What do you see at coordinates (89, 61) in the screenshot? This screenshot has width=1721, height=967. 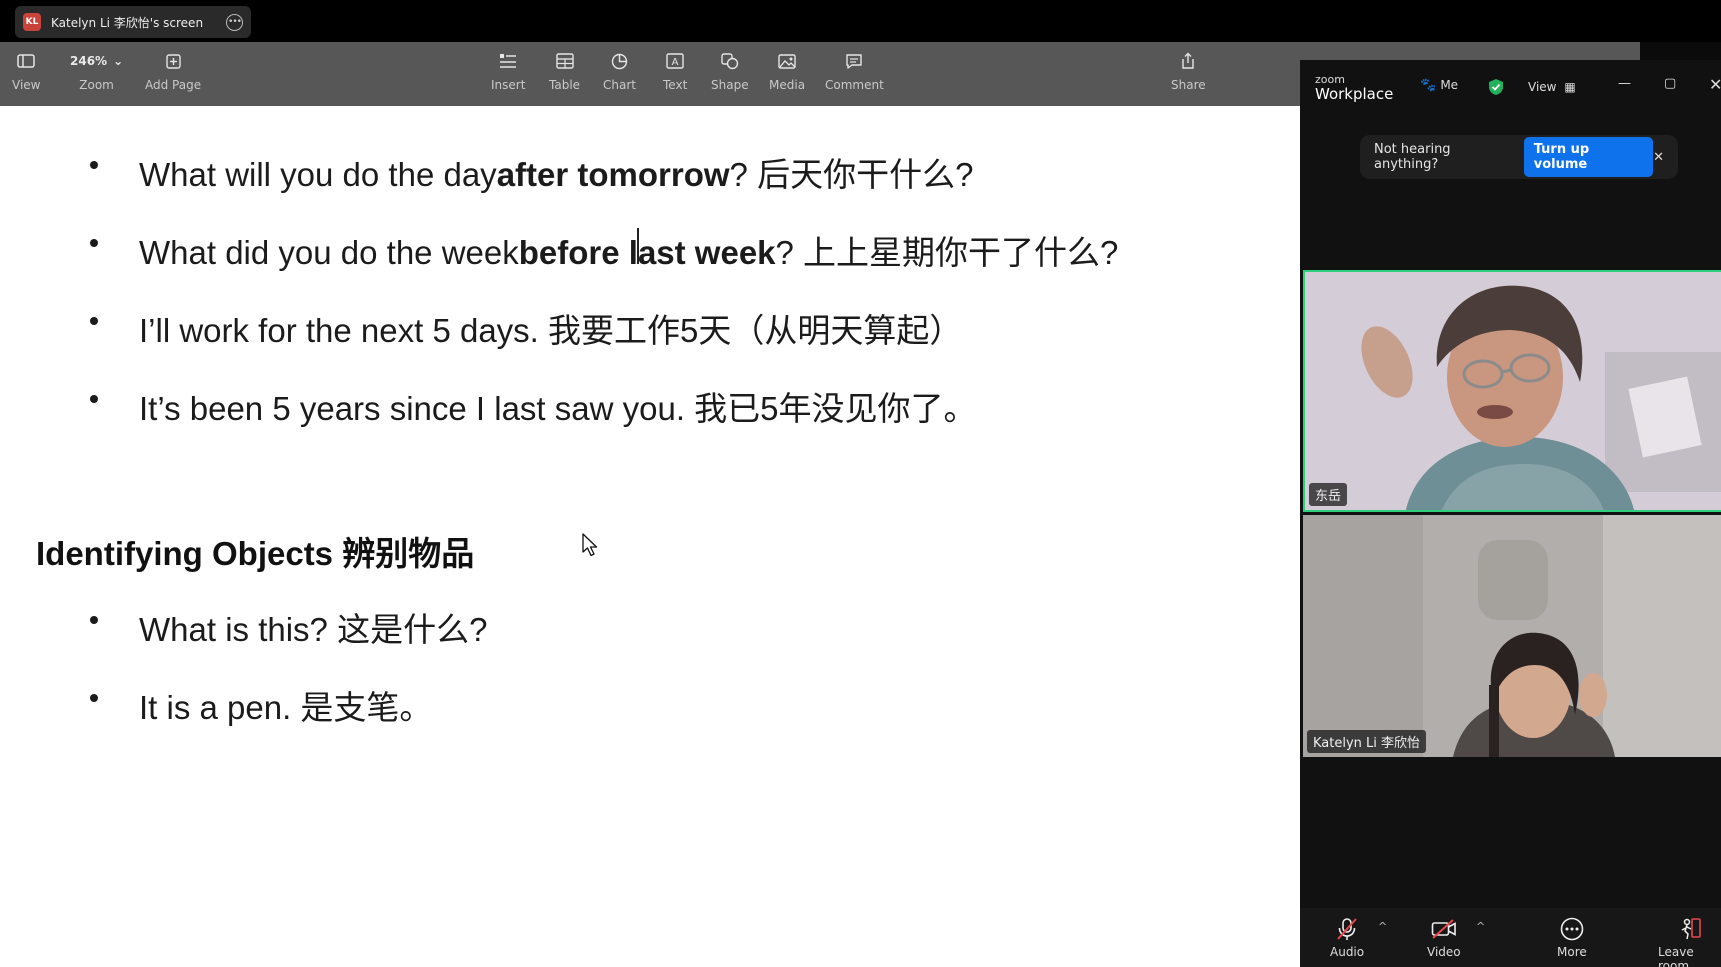 I see `zoom-value: 246%` at bounding box center [89, 61].